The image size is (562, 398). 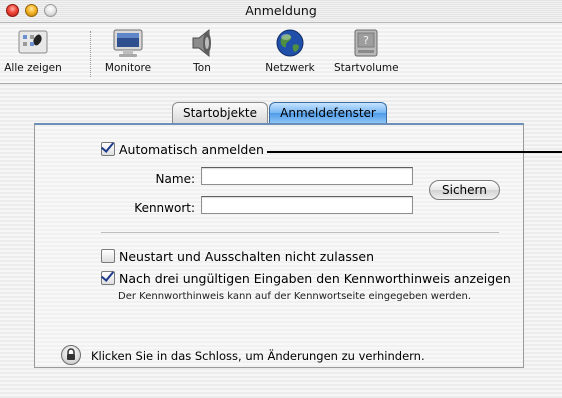 I want to click on tab-startobjekte: Startobjekte, so click(x=220, y=112).